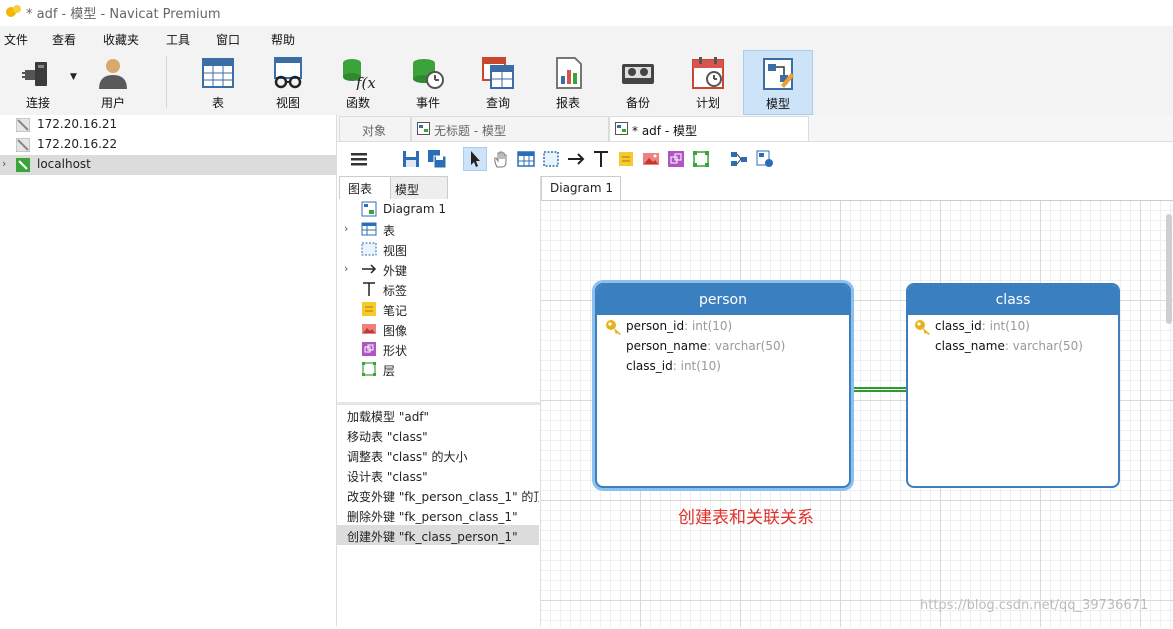 Image resolution: width=1173 pixels, height=629 pixels. What do you see at coordinates (438, 435) in the screenshot?
I see `history-item: 移动表 "class"` at bounding box center [438, 435].